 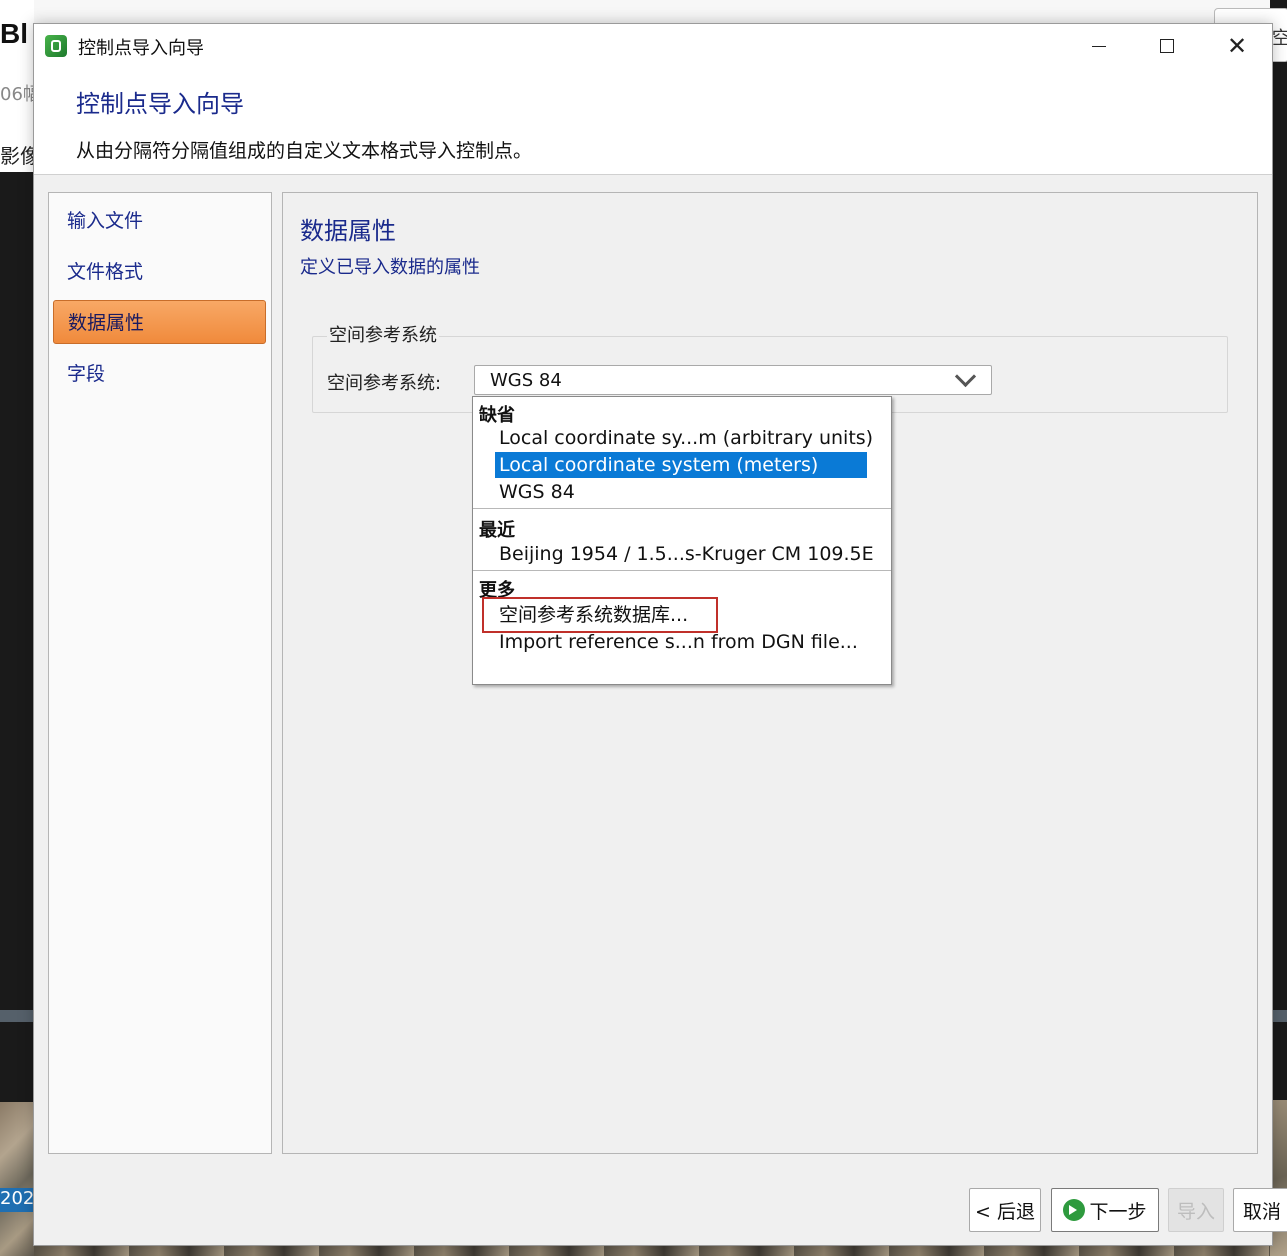 I want to click on back-button: < 后退, so click(x=1005, y=1210).